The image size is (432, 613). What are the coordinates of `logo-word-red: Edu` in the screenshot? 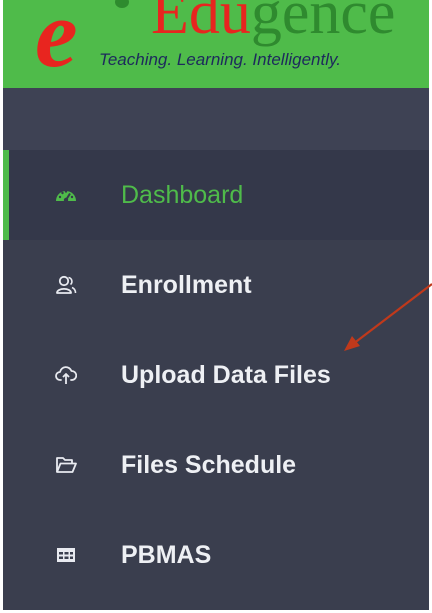 It's located at (201, 23).